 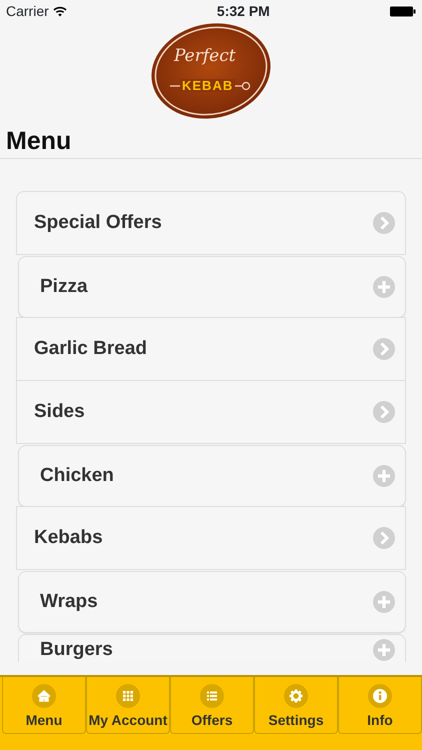 What do you see at coordinates (212, 287) in the screenshot?
I see `menu-item: Pizza` at bounding box center [212, 287].